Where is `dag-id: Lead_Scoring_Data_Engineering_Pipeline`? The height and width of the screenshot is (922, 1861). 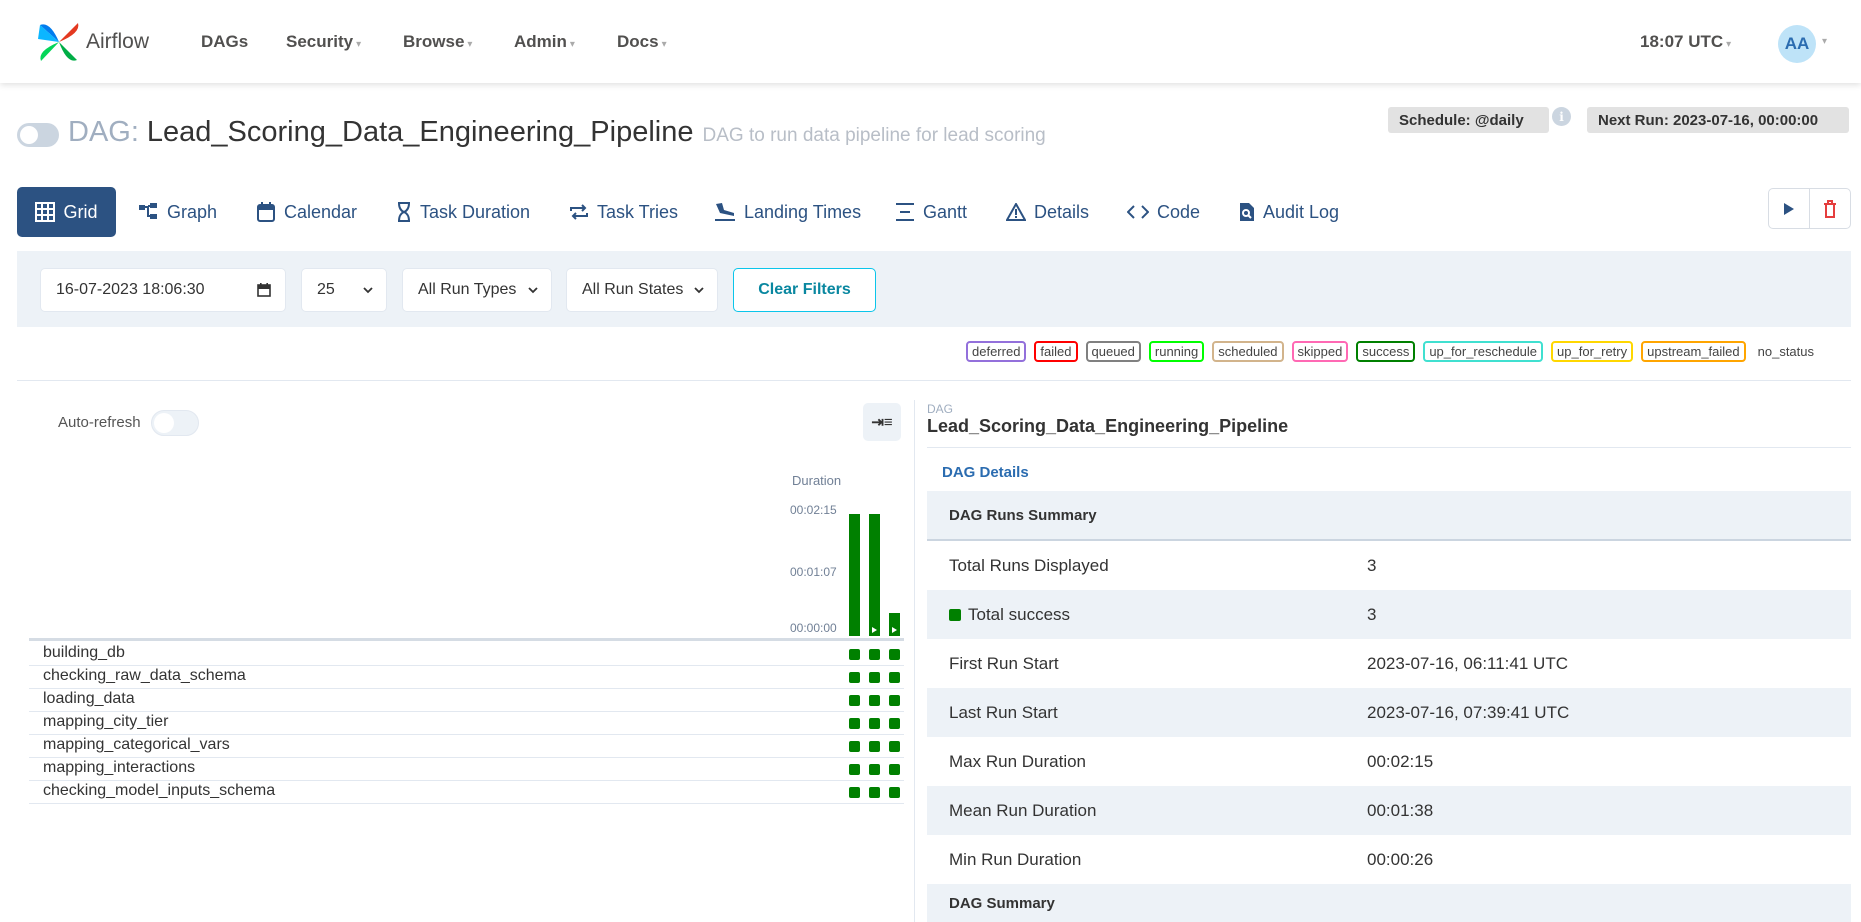
dag-id: Lead_Scoring_Data_Engineering_Pipeline is located at coordinates (420, 132).